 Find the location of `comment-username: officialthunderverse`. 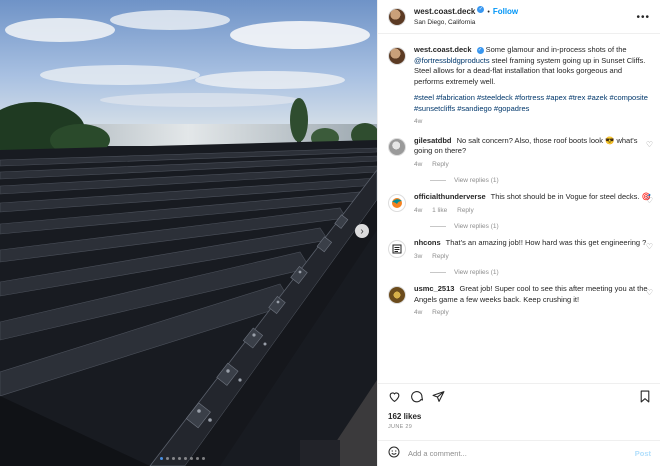

comment-username: officialthunderverse is located at coordinates (450, 196).